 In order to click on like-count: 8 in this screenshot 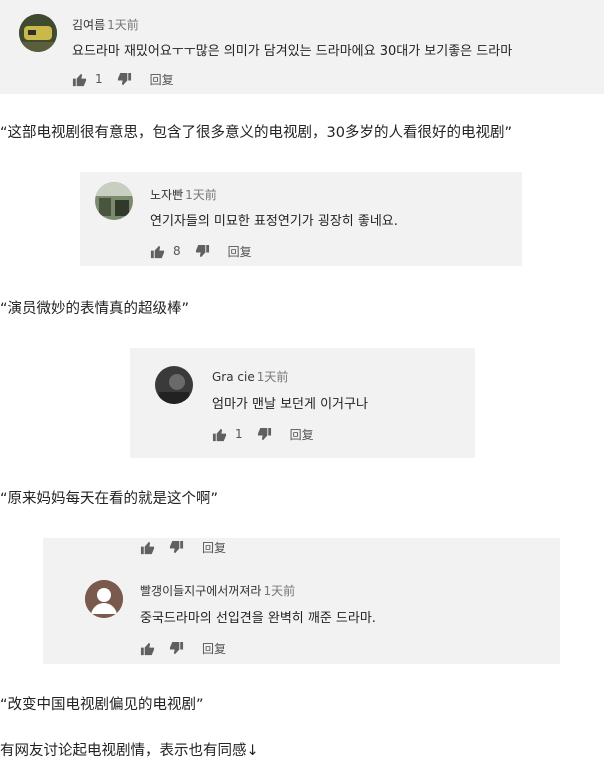, I will do `click(177, 251)`.